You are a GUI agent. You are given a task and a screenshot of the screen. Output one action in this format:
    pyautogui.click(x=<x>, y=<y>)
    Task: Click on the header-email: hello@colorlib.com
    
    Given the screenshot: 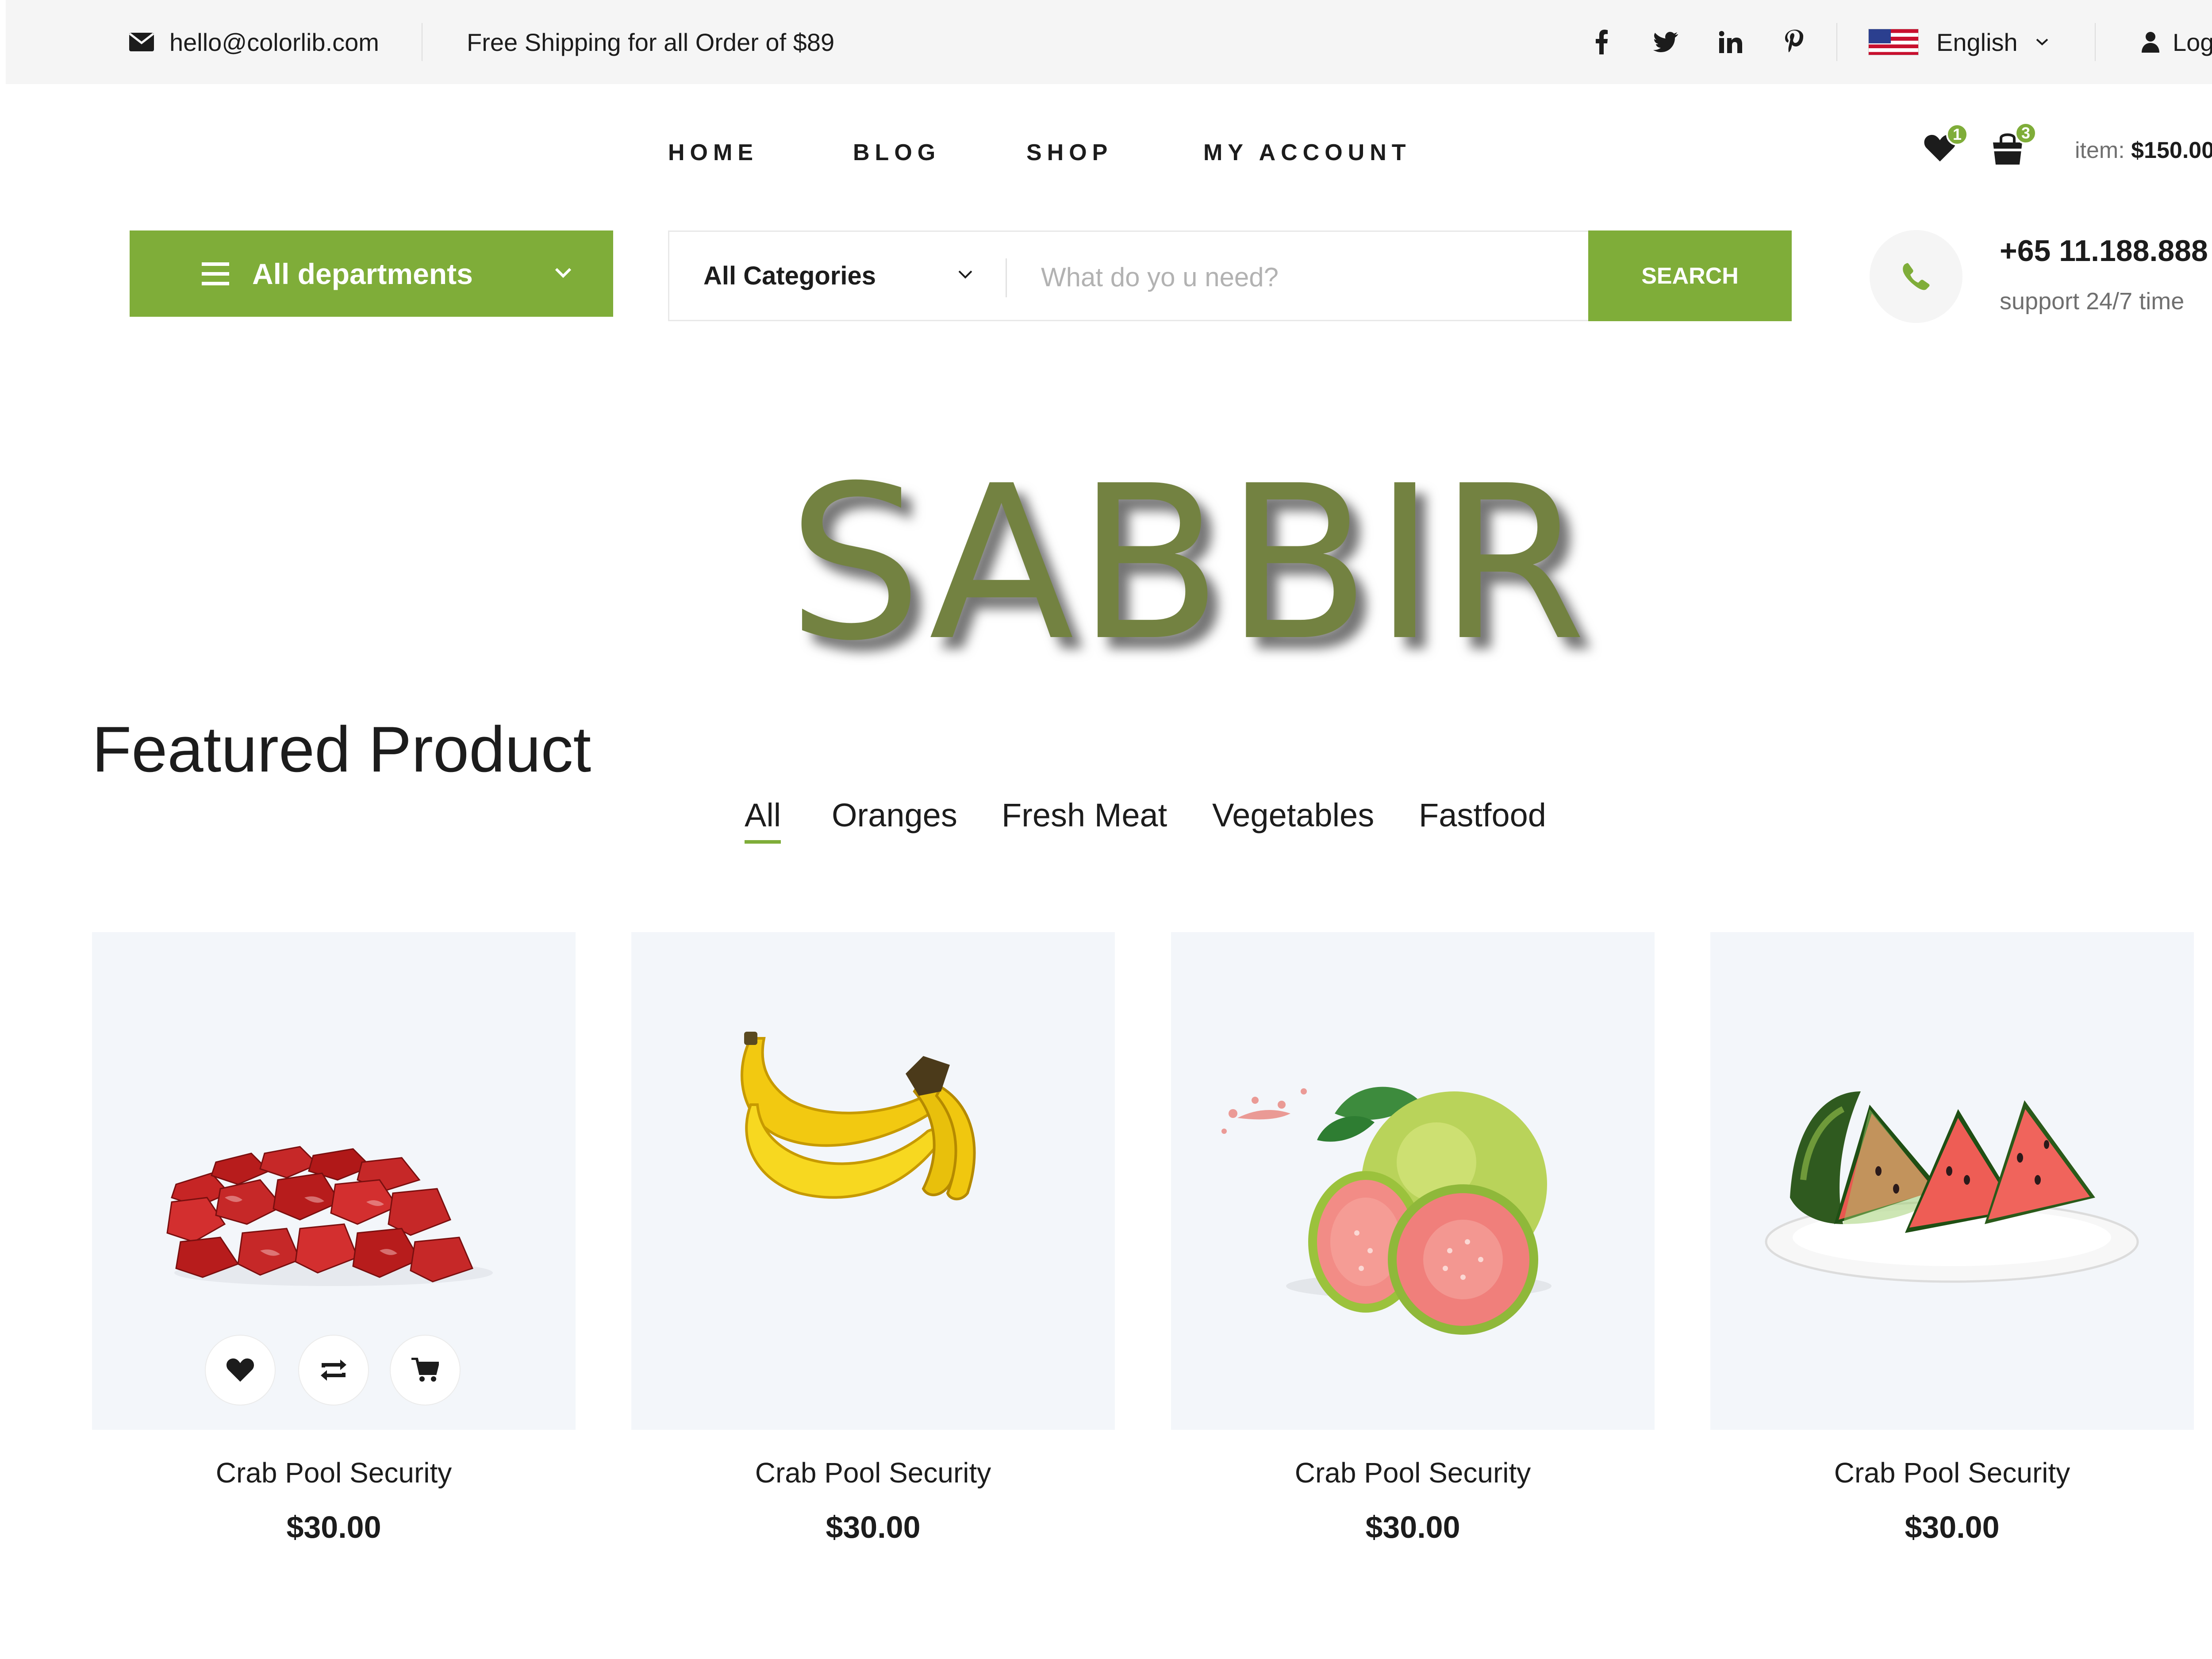 What is the action you would take?
    pyautogui.click(x=254, y=42)
    